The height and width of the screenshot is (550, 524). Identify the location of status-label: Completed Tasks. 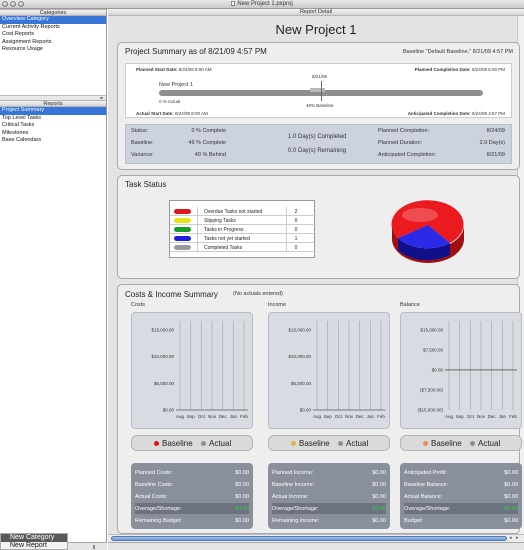
(223, 247).